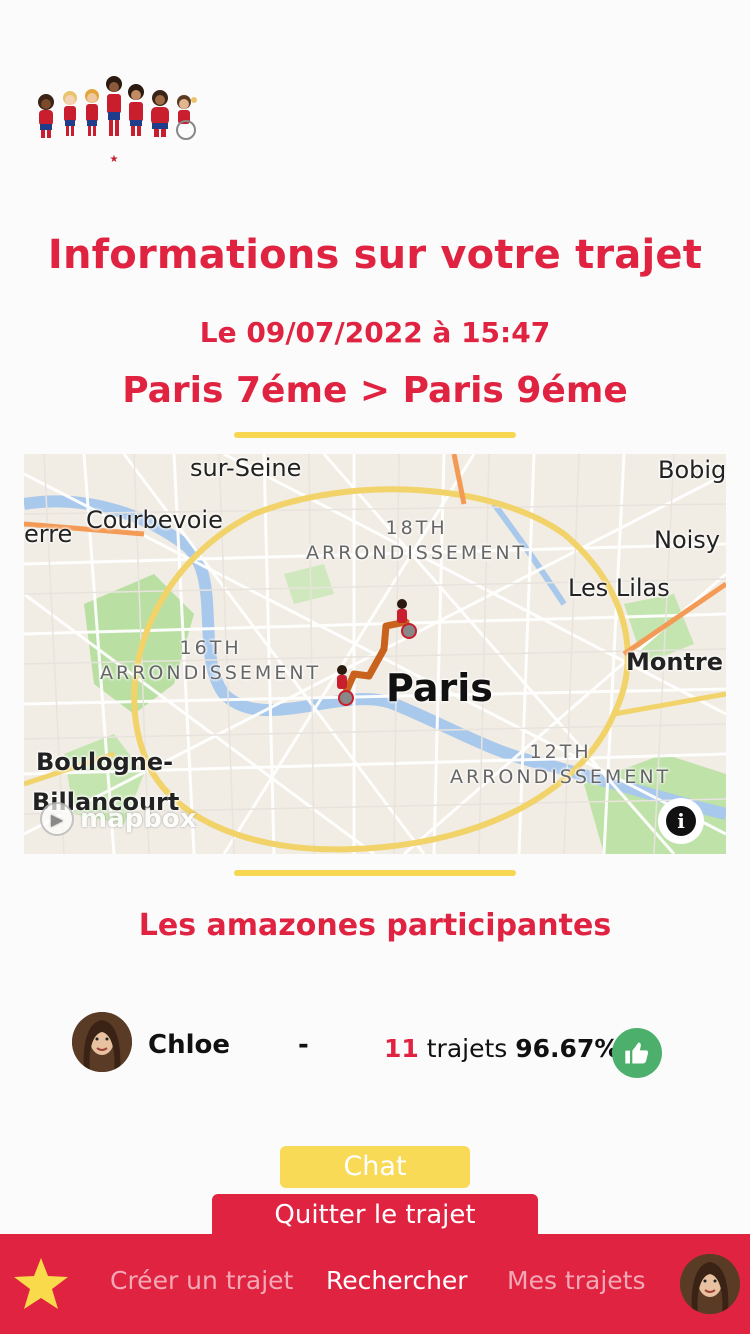  Describe the element at coordinates (117, 120) in the screenshot. I see `amazones-logo: ★` at that location.